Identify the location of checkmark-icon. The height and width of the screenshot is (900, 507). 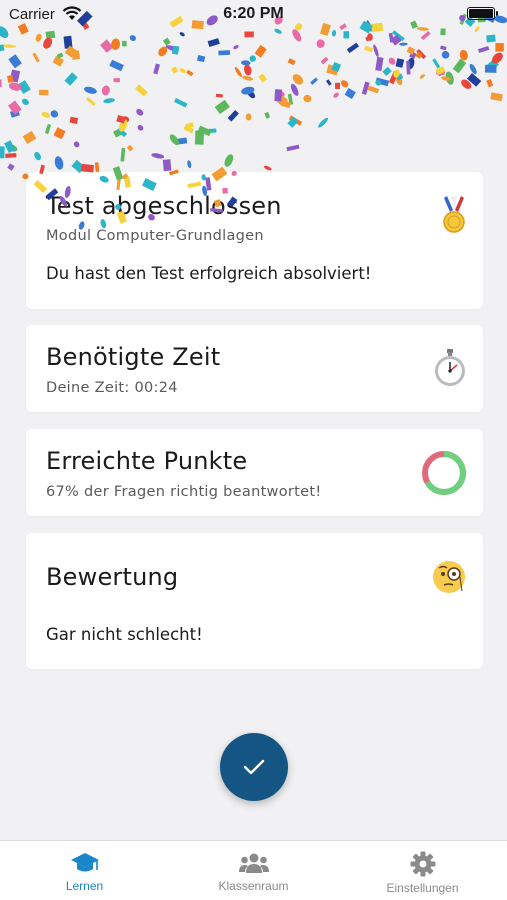
(254, 767).